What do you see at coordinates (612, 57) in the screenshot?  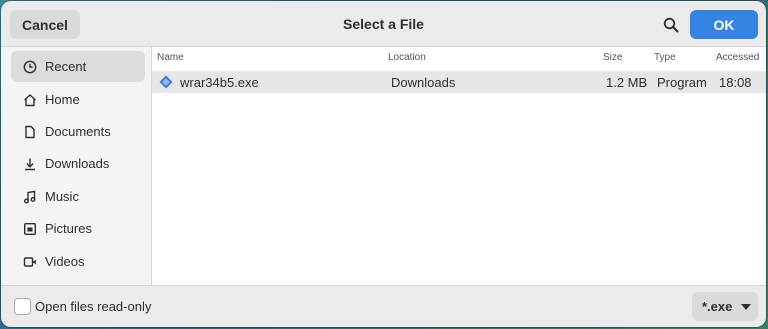 I see `column-header-size: Size` at bounding box center [612, 57].